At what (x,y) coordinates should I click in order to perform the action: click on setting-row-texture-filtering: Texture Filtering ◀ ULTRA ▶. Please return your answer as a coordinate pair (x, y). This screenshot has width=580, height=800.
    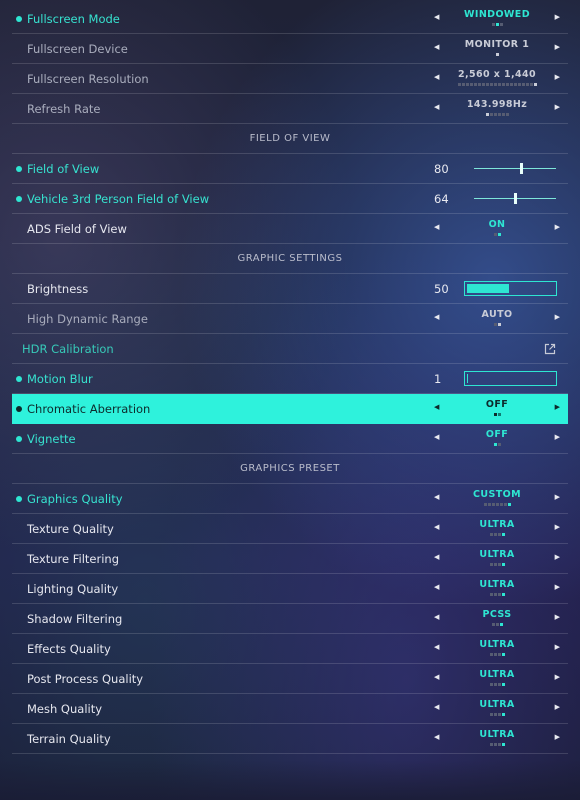
    Looking at the image, I should click on (290, 559).